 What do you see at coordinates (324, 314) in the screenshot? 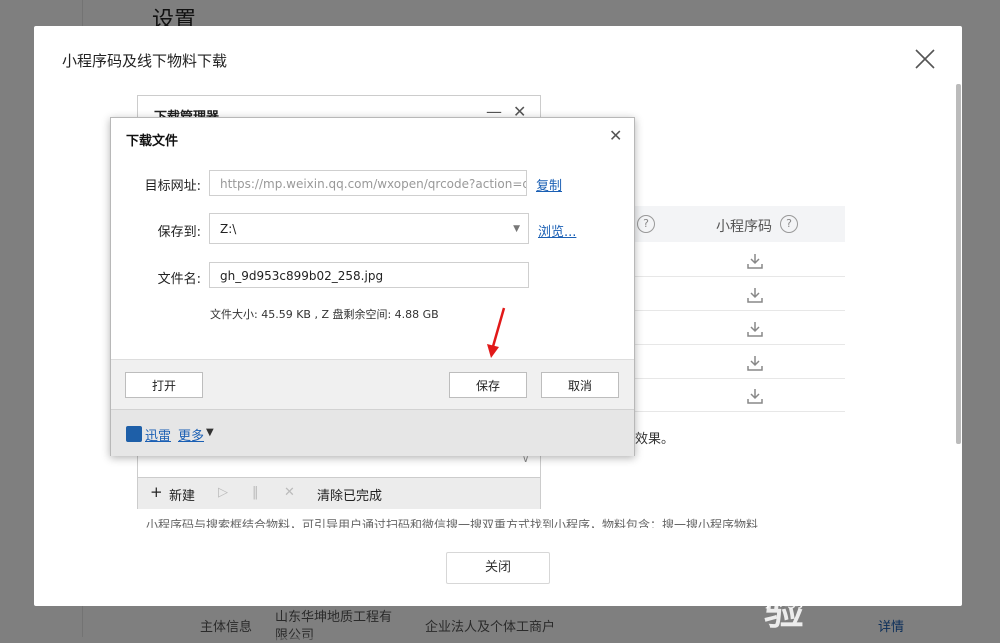
I see `file-info-text: 文件大小: 45.59 KB , Z 盘剩余空间: 4.88 GB` at bounding box center [324, 314].